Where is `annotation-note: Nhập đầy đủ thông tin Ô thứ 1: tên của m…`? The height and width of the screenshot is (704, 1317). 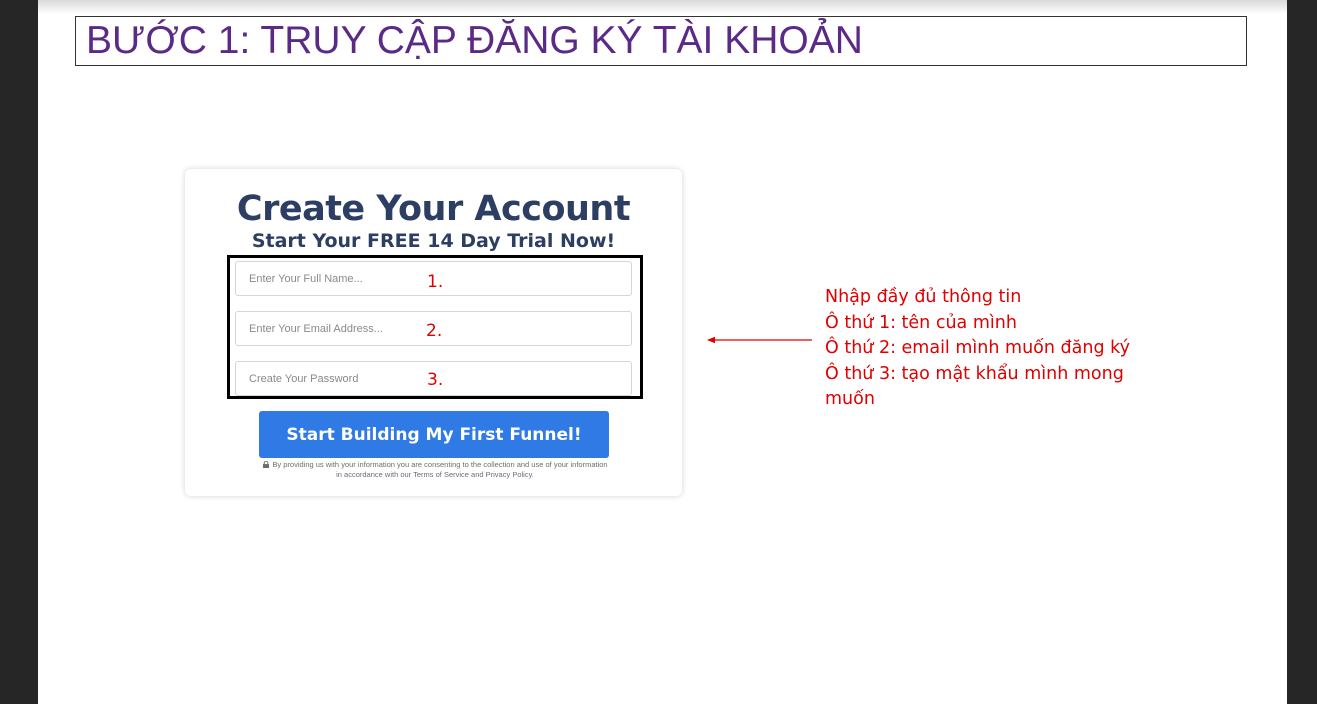 annotation-note: Nhập đầy đủ thông tin Ô thứ 1: tên của m… is located at coordinates (1000, 349).